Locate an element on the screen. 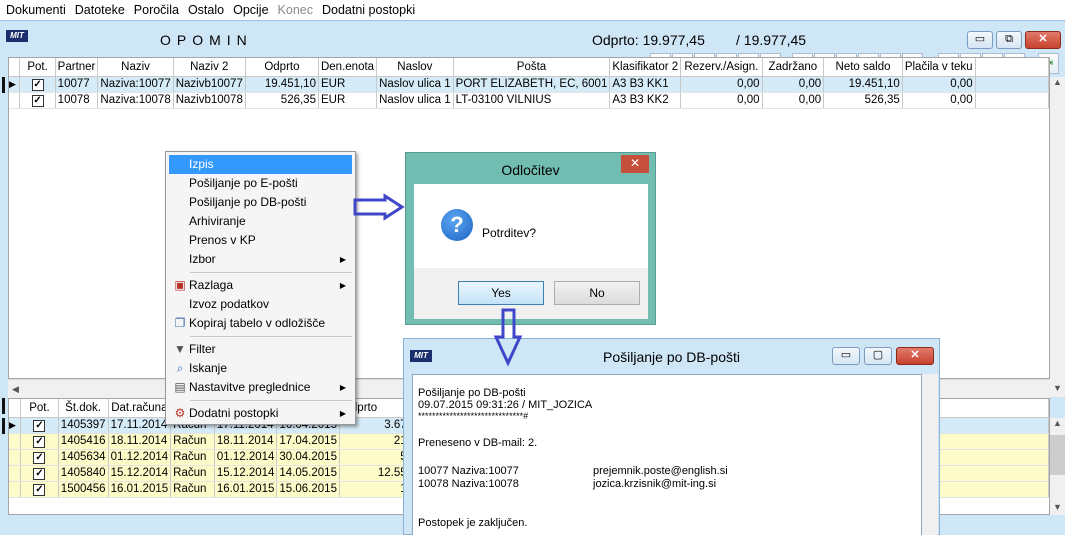  cell-dat-racuna: 01.12.2014 is located at coordinates (140, 457).